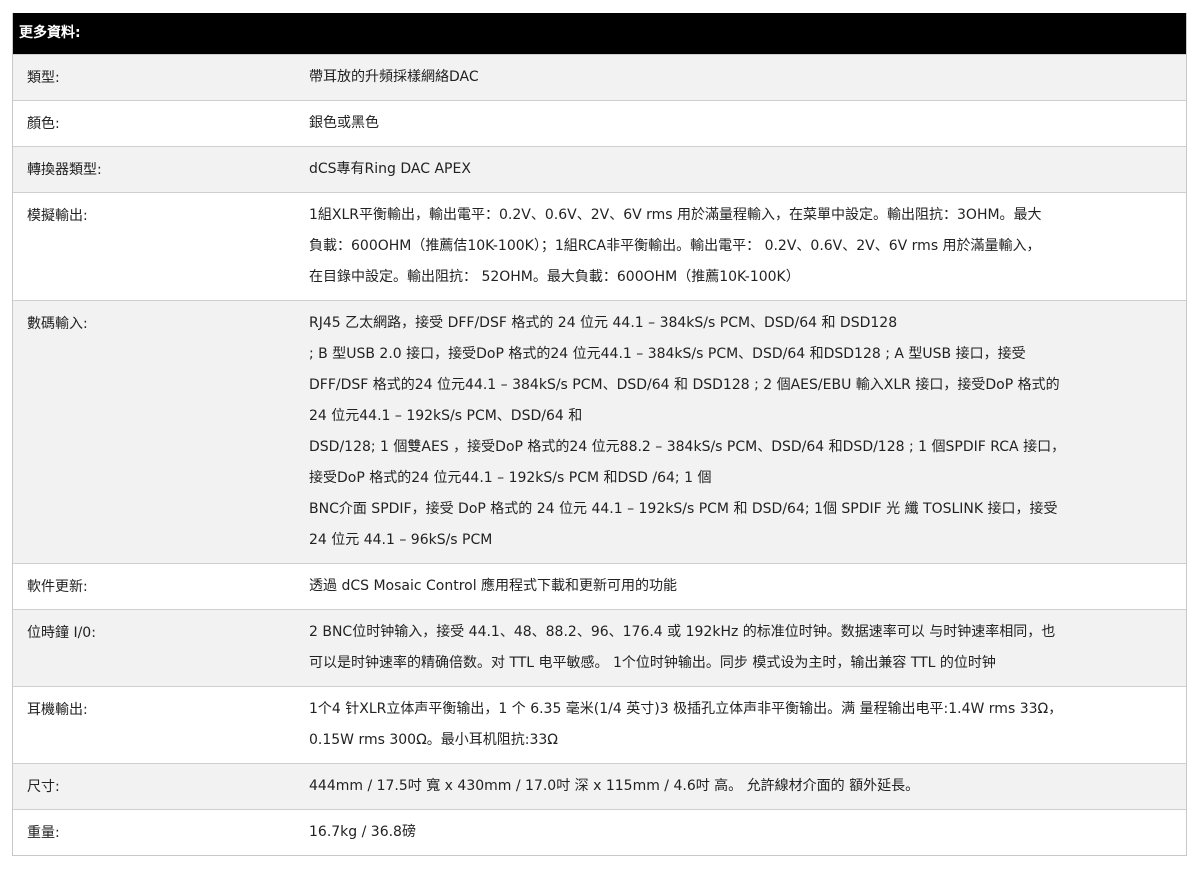 This screenshot has height=871, width=1200. I want to click on spec-label: 位時鐘 I/0:, so click(61, 633).